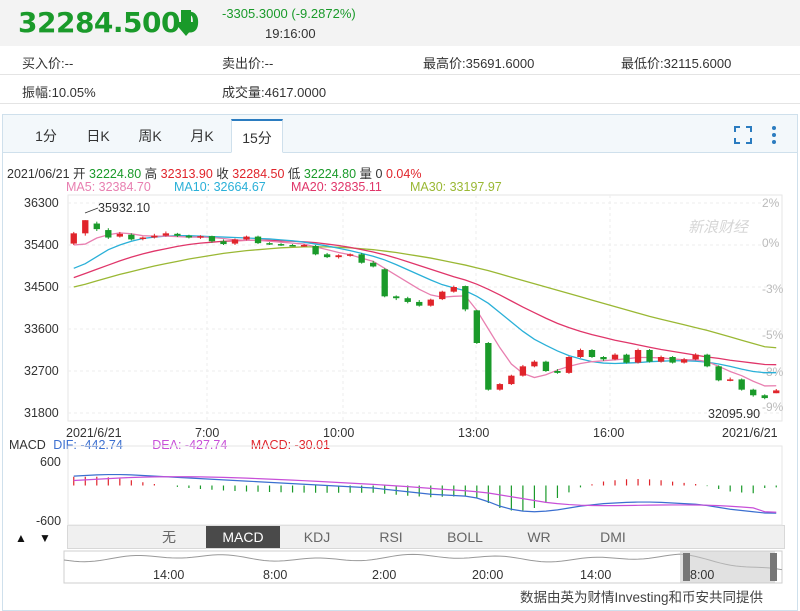 This screenshot has height=611, width=800. I want to click on x-axis-labels: 2021/6/21 7:00 10:00 13:00 16:00 2021/6/21, so click(422, 433).